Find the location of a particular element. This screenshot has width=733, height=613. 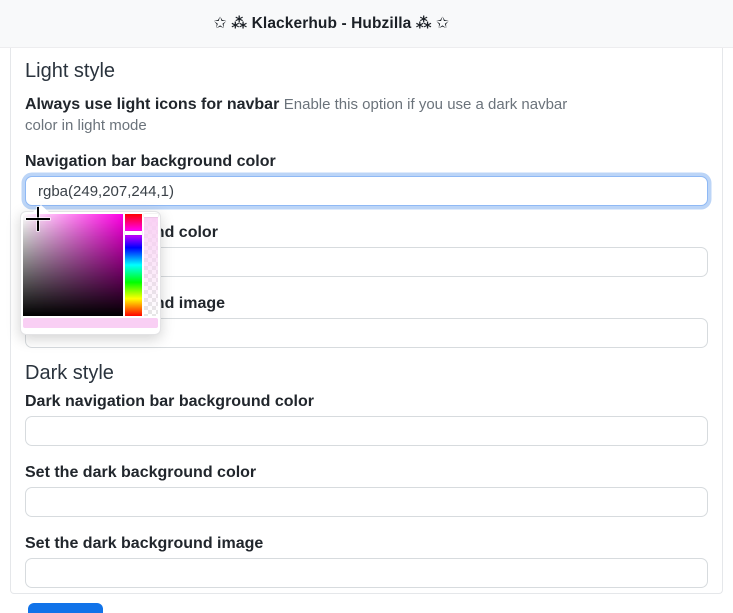

light-icons-label: Always use light icons for navbar is located at coordinates (152, 104).